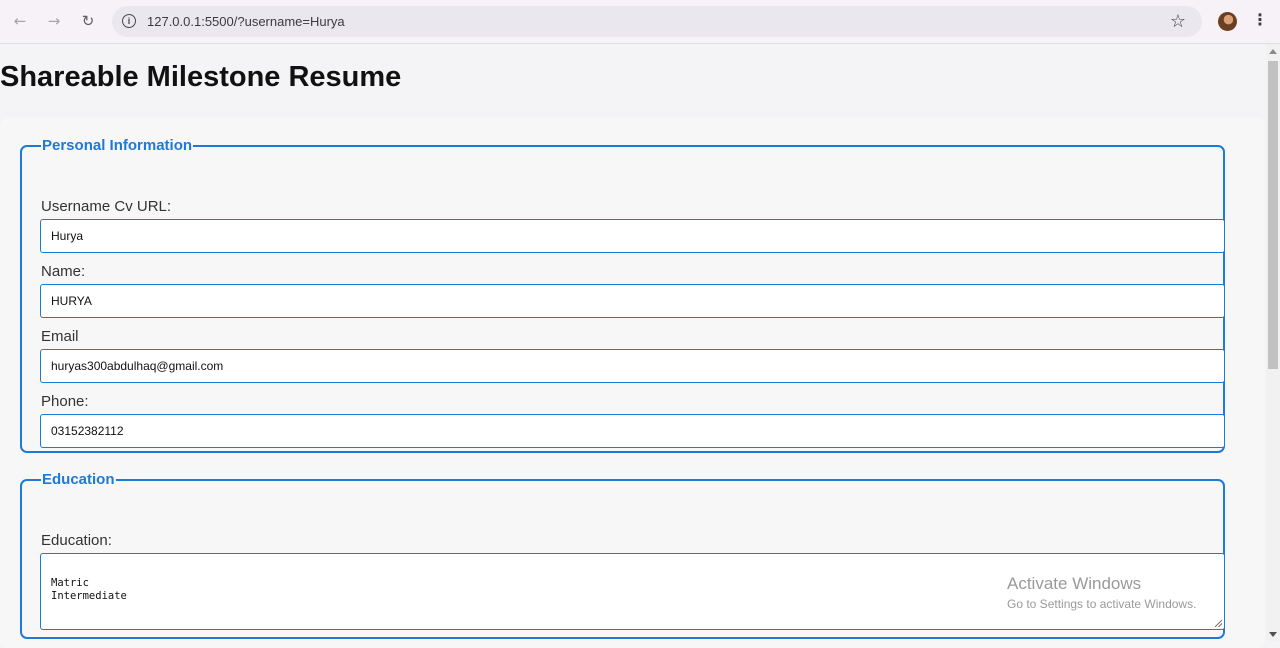  I want to click on info-icon: i, so click(129, 21).